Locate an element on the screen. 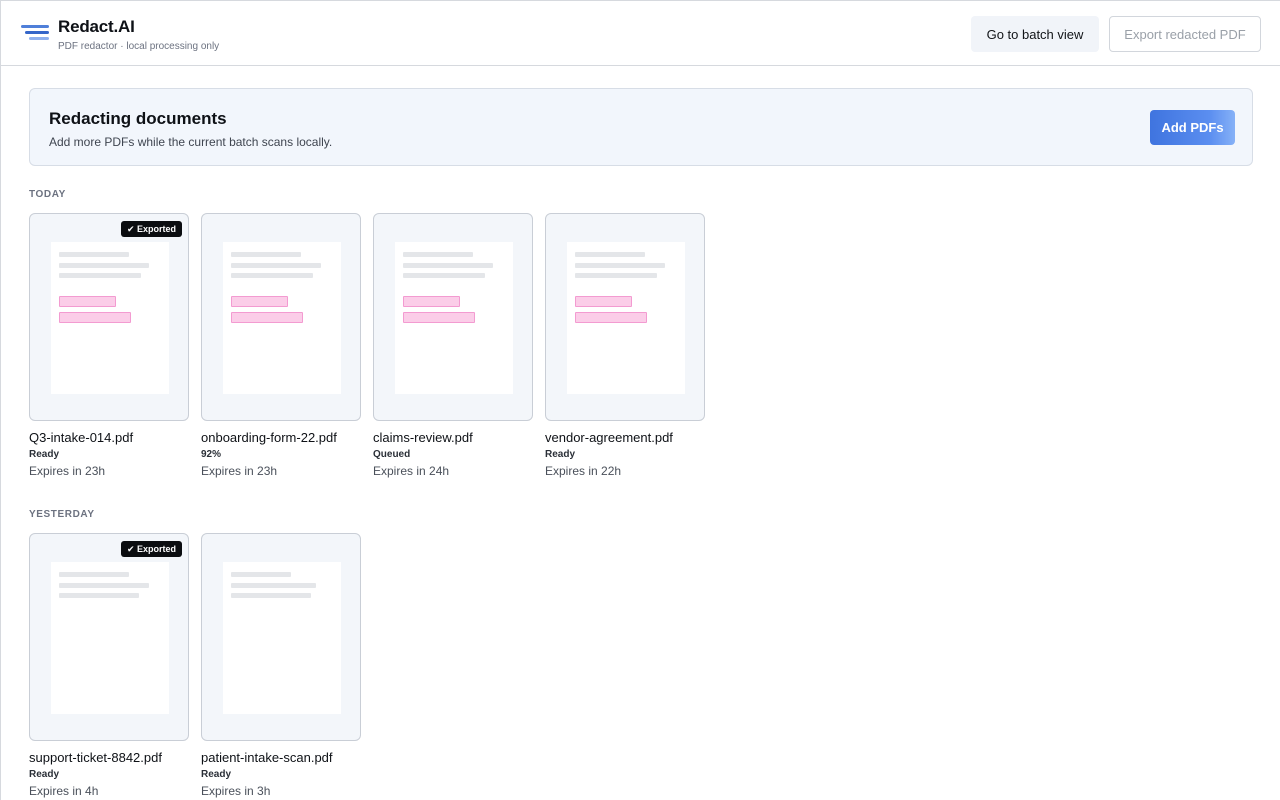 The image size is (1280, 800). file-expiry: Expires in 22h is located at coordinates (583, 471).